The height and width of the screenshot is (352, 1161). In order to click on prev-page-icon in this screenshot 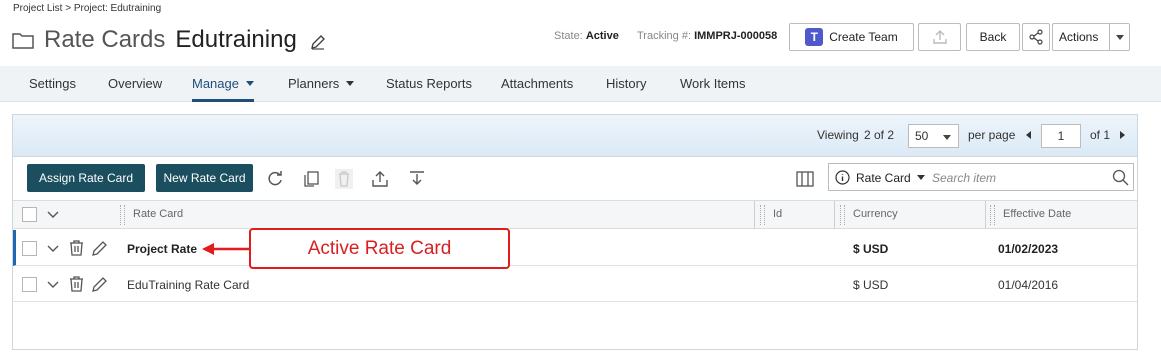, I will do `click(1028, 135)`.